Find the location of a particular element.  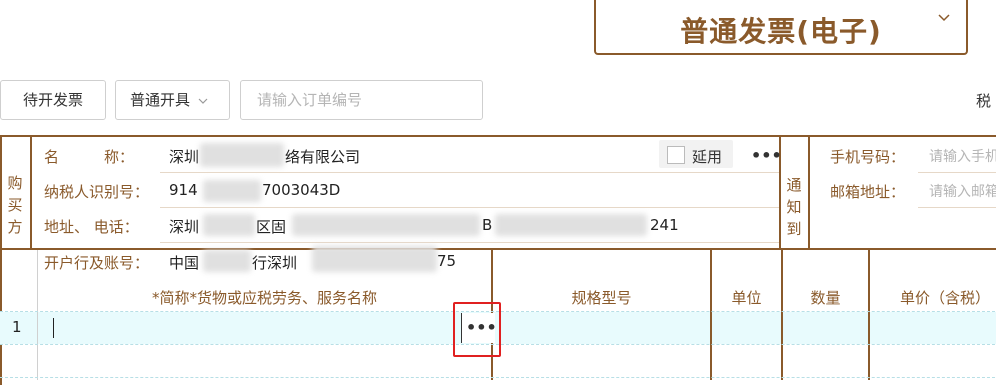

notify-section-label: 通 知 到 is located at coordinates (794, 207).